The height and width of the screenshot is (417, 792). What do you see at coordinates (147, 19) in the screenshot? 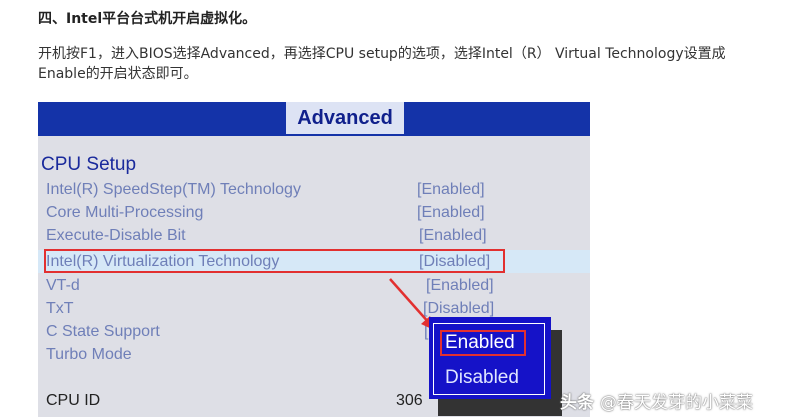
I see `article-heading: 四、Intel平台台式机开启虚拟化。` at bounding box center [147, 19].